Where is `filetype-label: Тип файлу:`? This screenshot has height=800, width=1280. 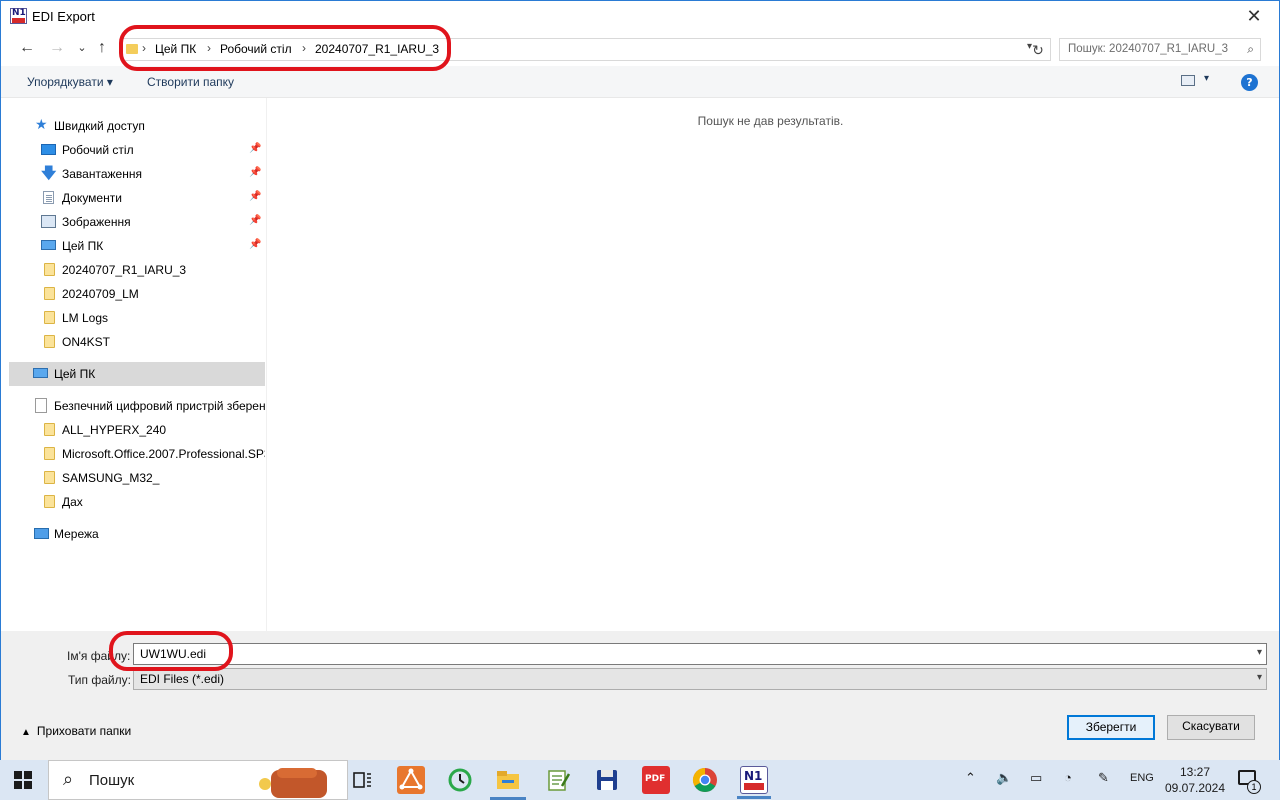 filetype-label: Тип файлу: is located at coordinates (99, 680).